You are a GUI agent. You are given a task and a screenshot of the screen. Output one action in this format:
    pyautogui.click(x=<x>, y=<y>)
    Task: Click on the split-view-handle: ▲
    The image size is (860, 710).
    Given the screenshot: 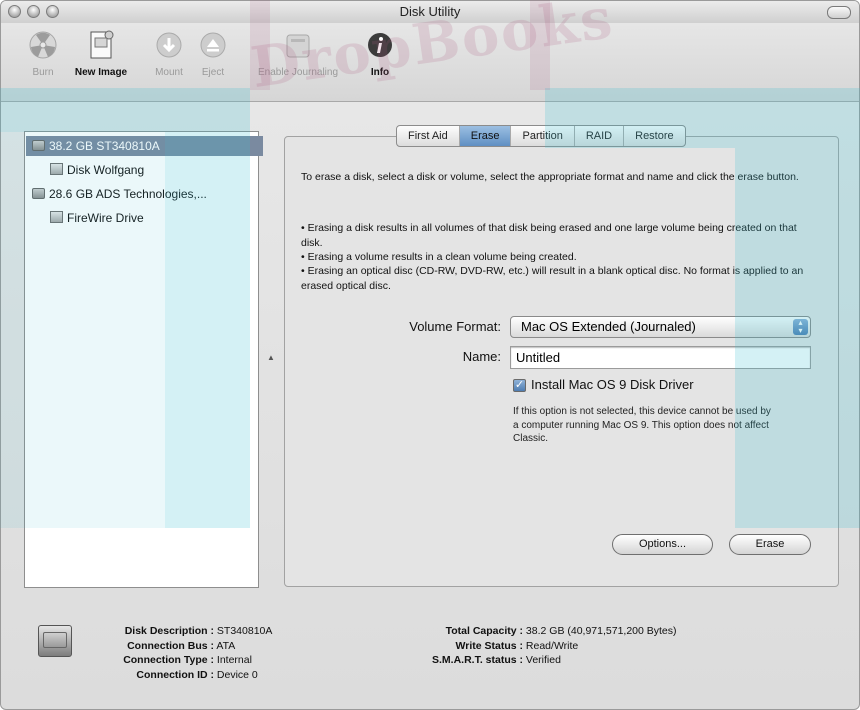 What is the action you would take?
    pyautogui.click(x=271, y=357)
    